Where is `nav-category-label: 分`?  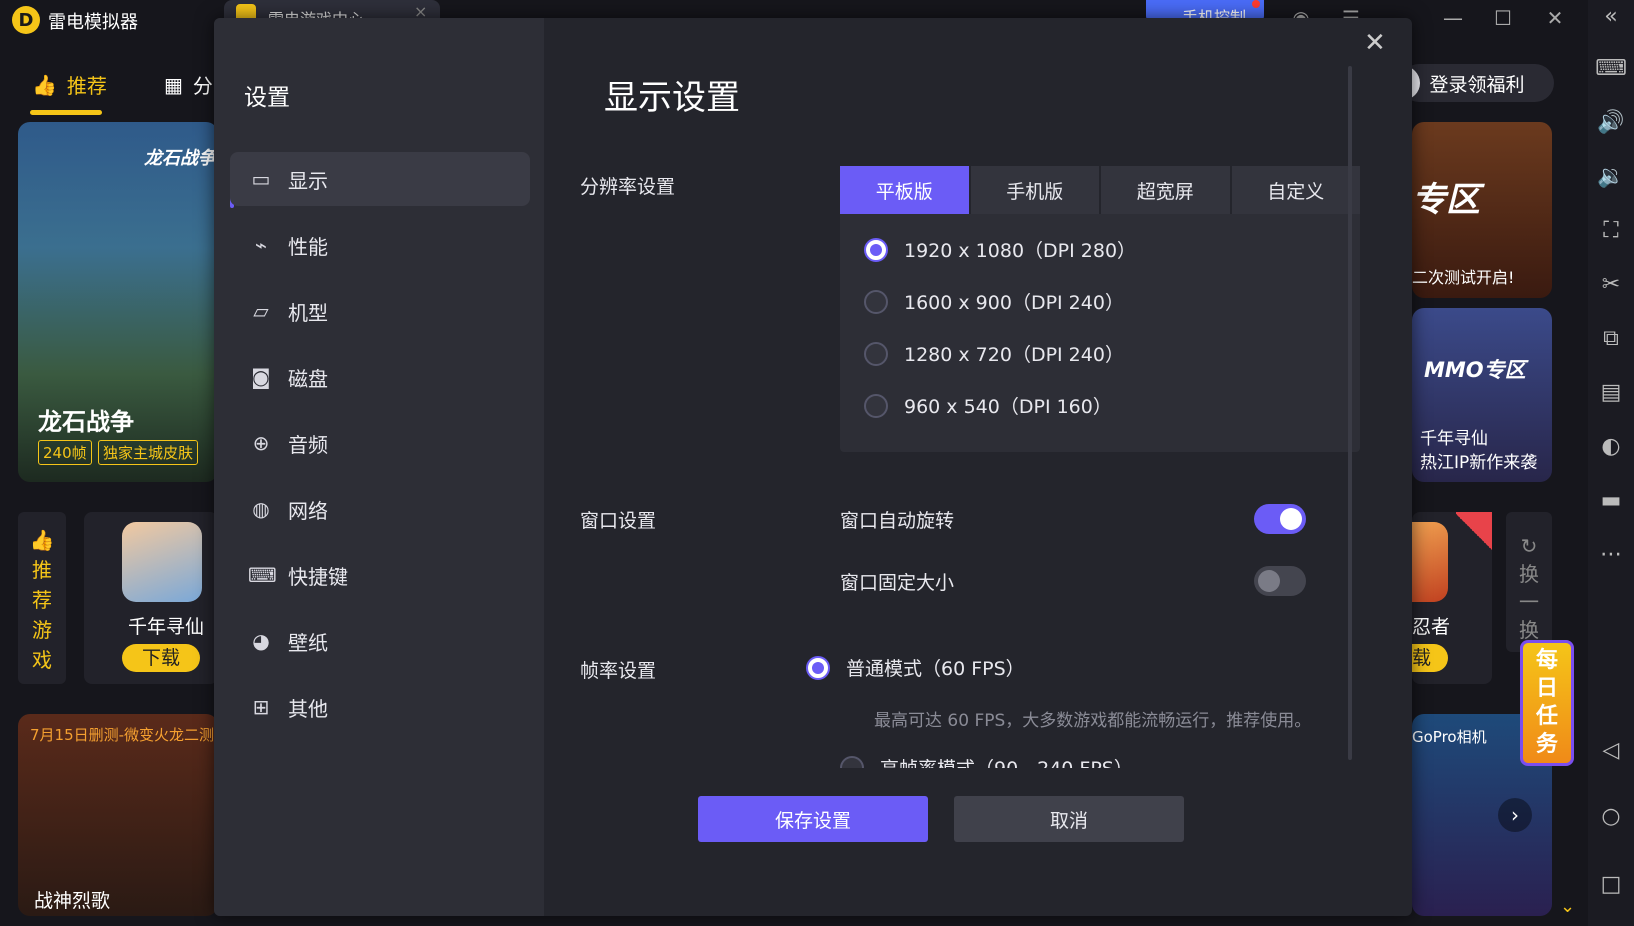 nav-category-label: 分 is located at coordinates (202, 86).